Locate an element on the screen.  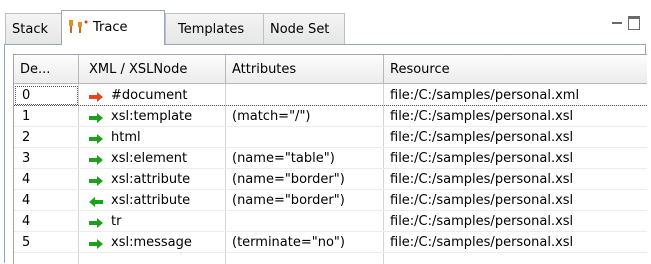
table-row: 2 html file:/C:/samples/personal.xsl is located at coordinates (330, 137).